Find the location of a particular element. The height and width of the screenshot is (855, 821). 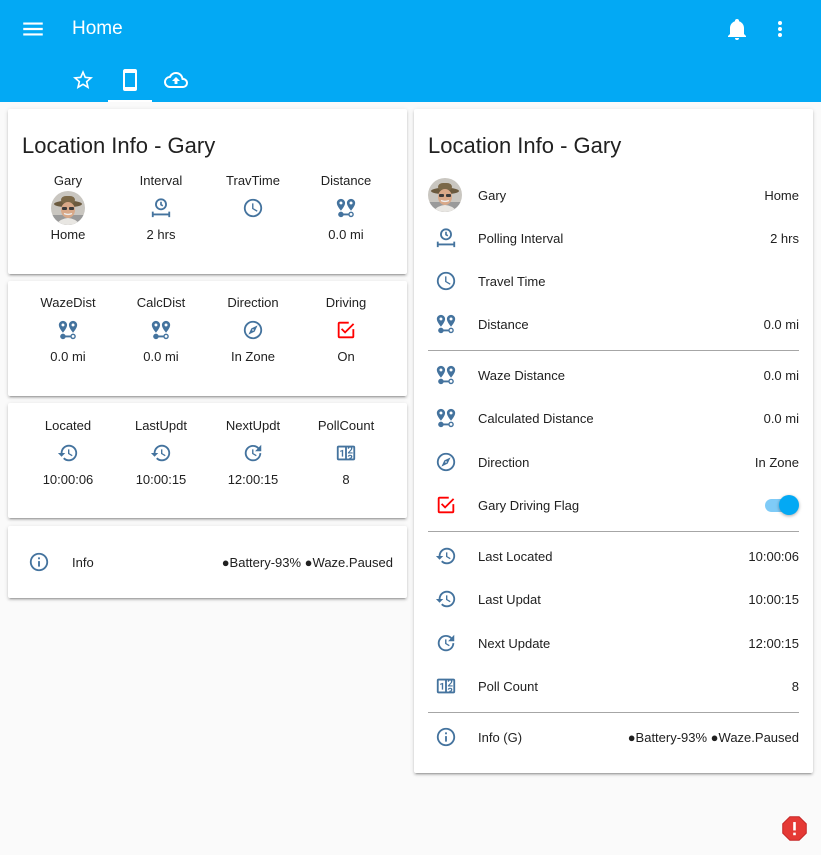

update-icon is located at coordinates (253, 453).